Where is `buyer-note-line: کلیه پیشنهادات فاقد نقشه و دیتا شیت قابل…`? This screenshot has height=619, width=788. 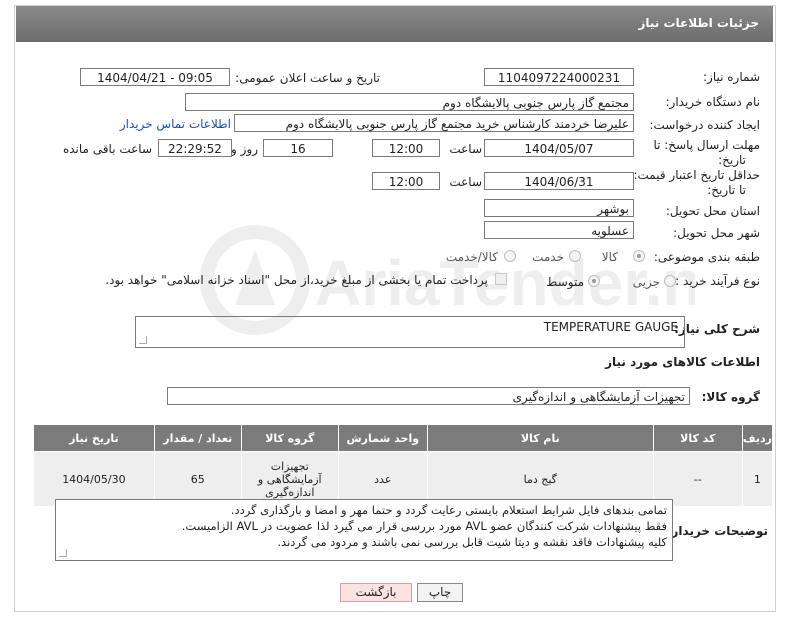
buyer-note-line: کلیه پیشنهادات فاقد نقشه و دیتا شیت قابل… is located at coordinates (472, 542).